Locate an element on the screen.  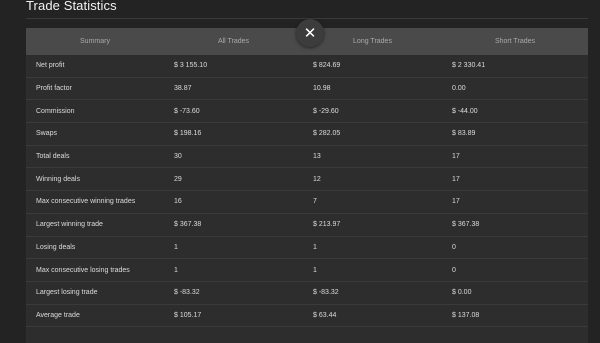
short-trades-value: $ 83.89 is located at coordinates (464, 134).